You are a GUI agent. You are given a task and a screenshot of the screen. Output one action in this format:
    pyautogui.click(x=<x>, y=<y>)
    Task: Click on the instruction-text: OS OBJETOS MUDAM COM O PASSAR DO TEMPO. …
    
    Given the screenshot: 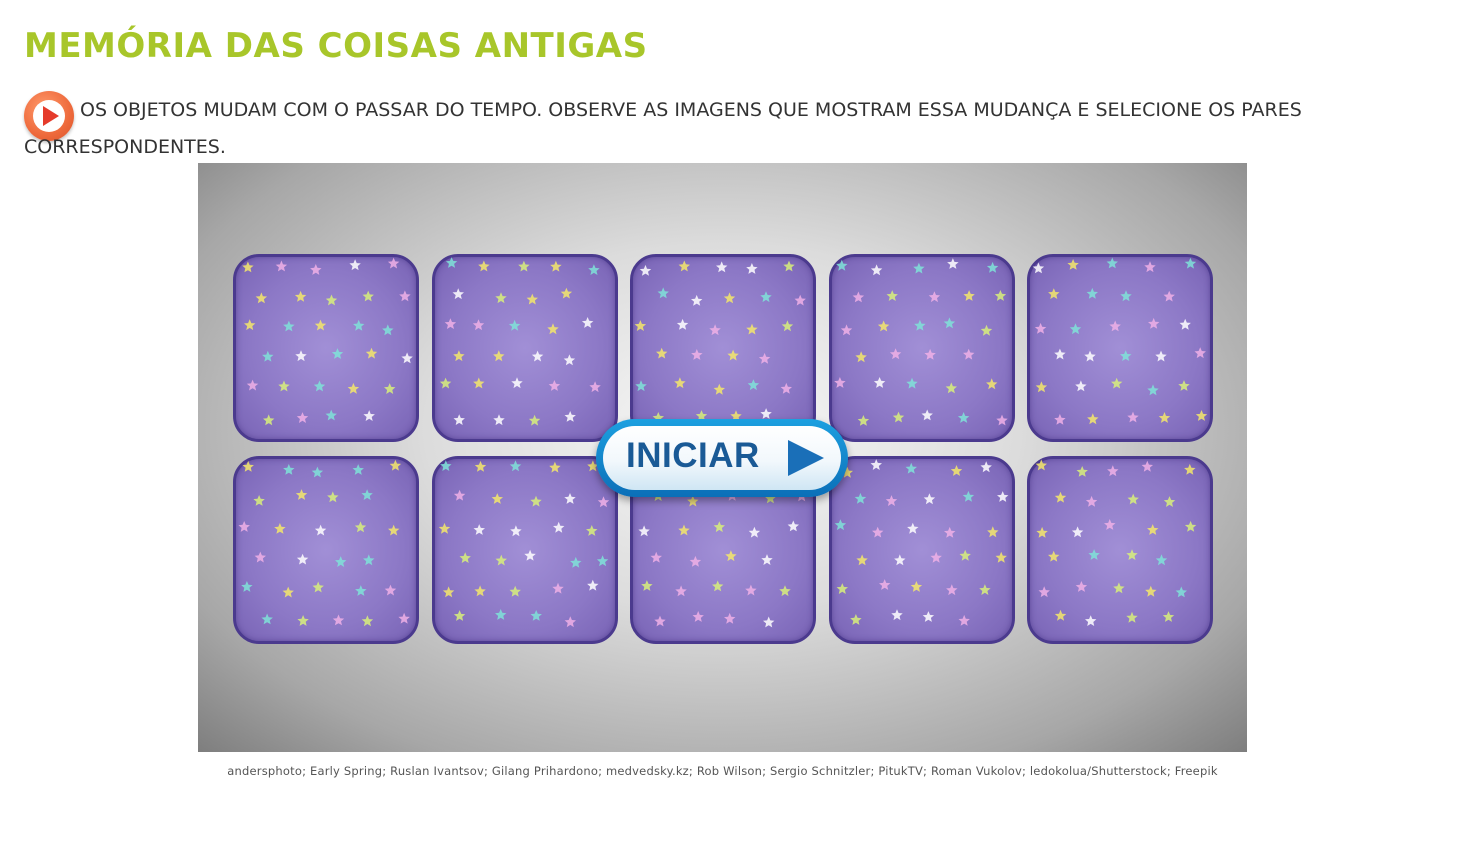 What is the action you would take?
    pyautogui.click(x=689, y=129)
    